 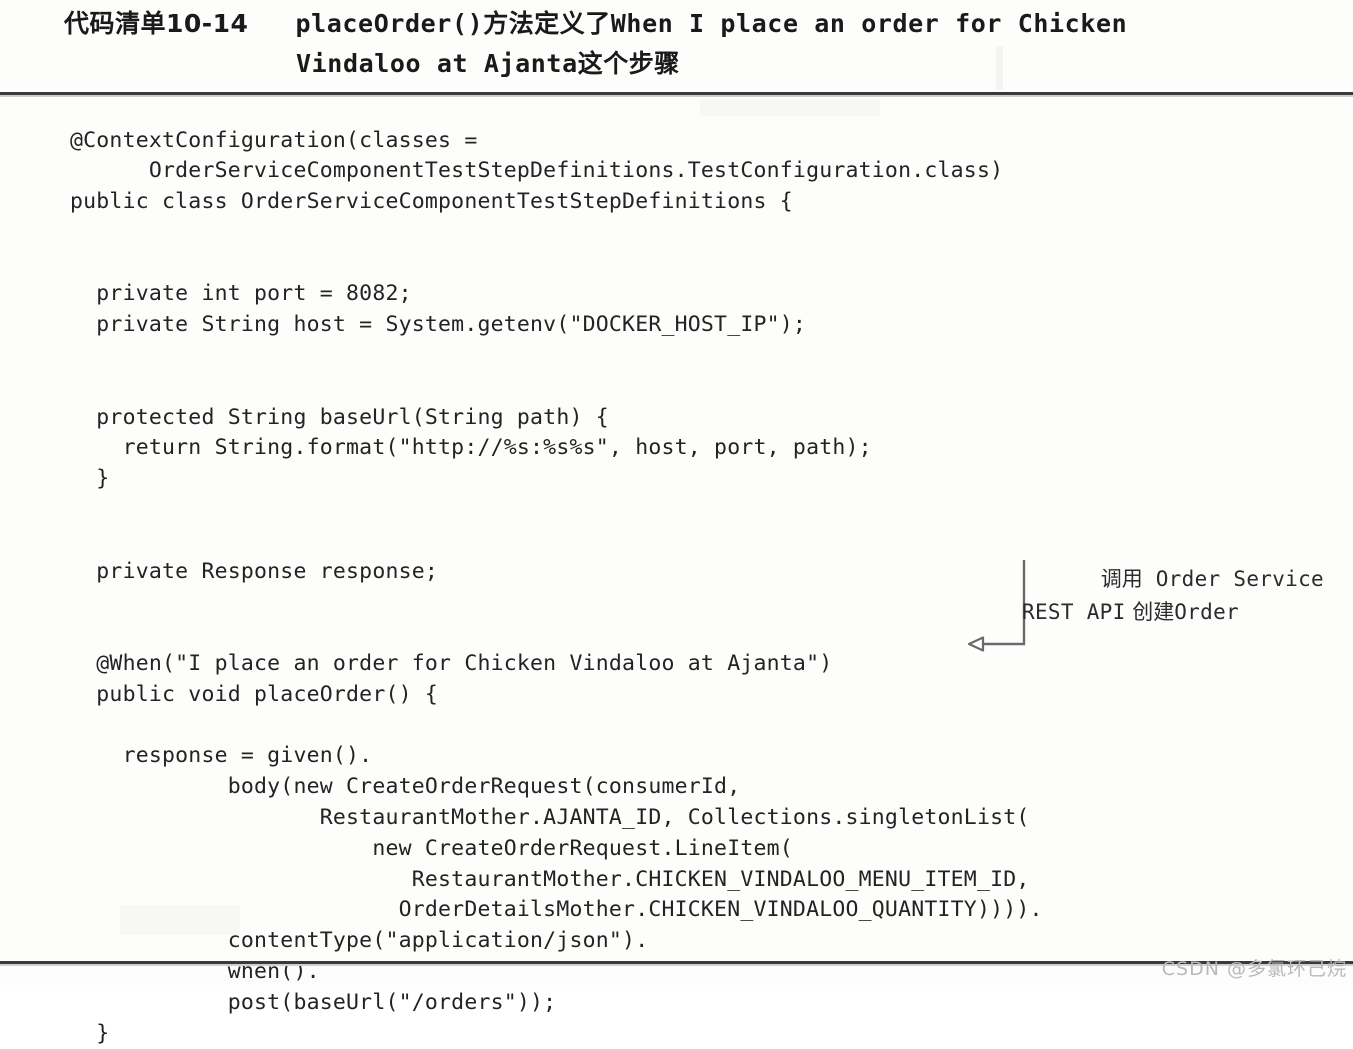 I want to click on caption-step-text-part1: When I place an order for Chicken, so click(x=869, y=23).